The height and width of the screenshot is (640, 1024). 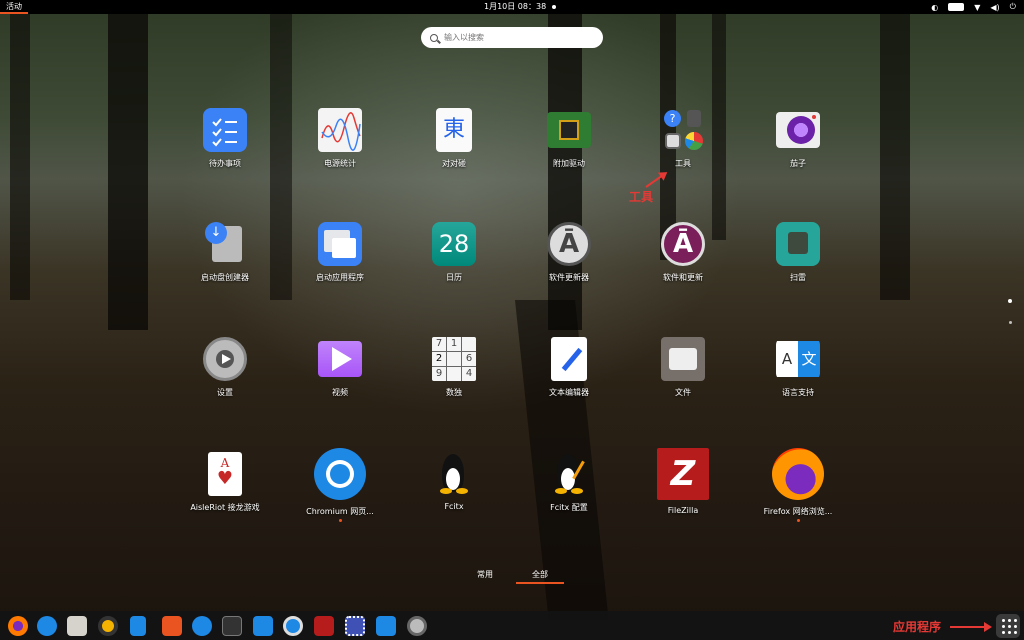 What do you see at coordinates (434, 37) in the screenshot?
I see `search-icon` at bounding box center [434, 37].